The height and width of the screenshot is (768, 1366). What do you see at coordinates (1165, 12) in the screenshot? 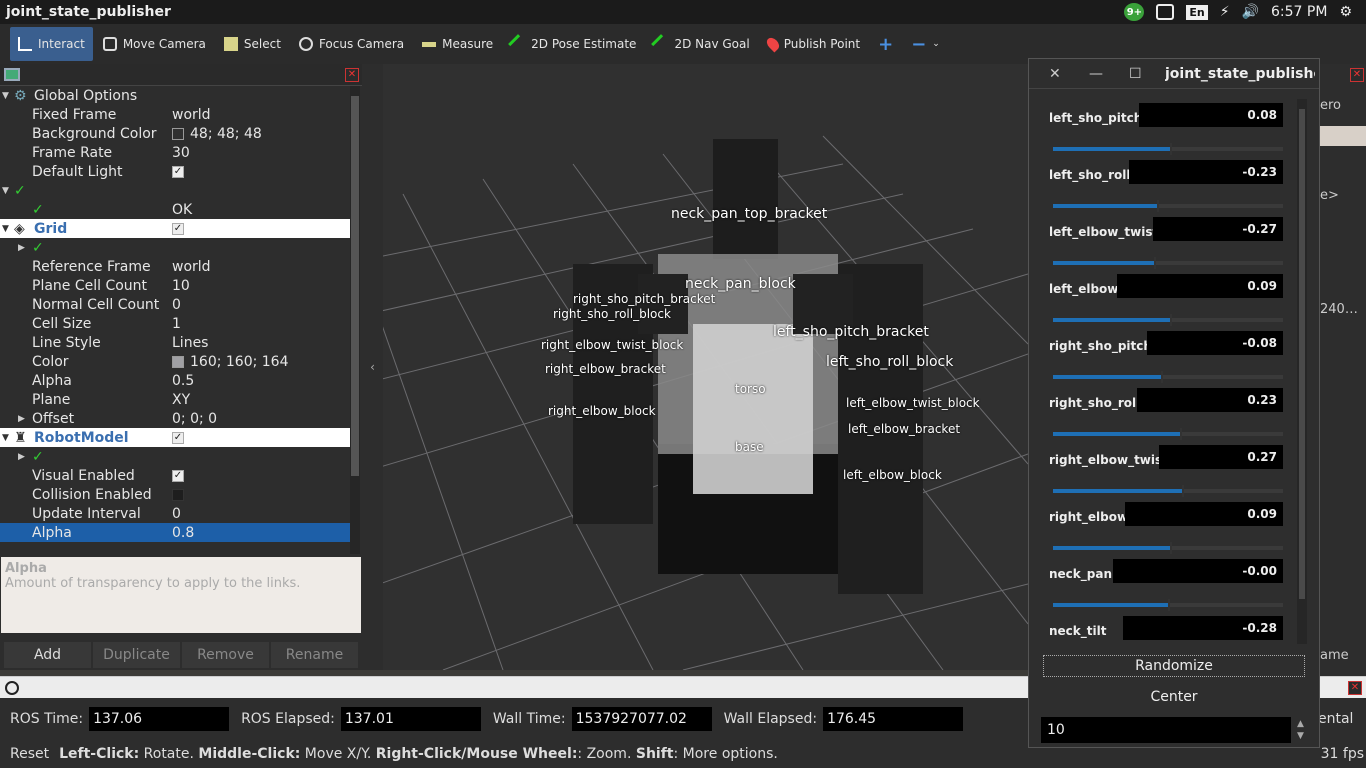
I see `window-icon` at bounding box center [1165, 12].